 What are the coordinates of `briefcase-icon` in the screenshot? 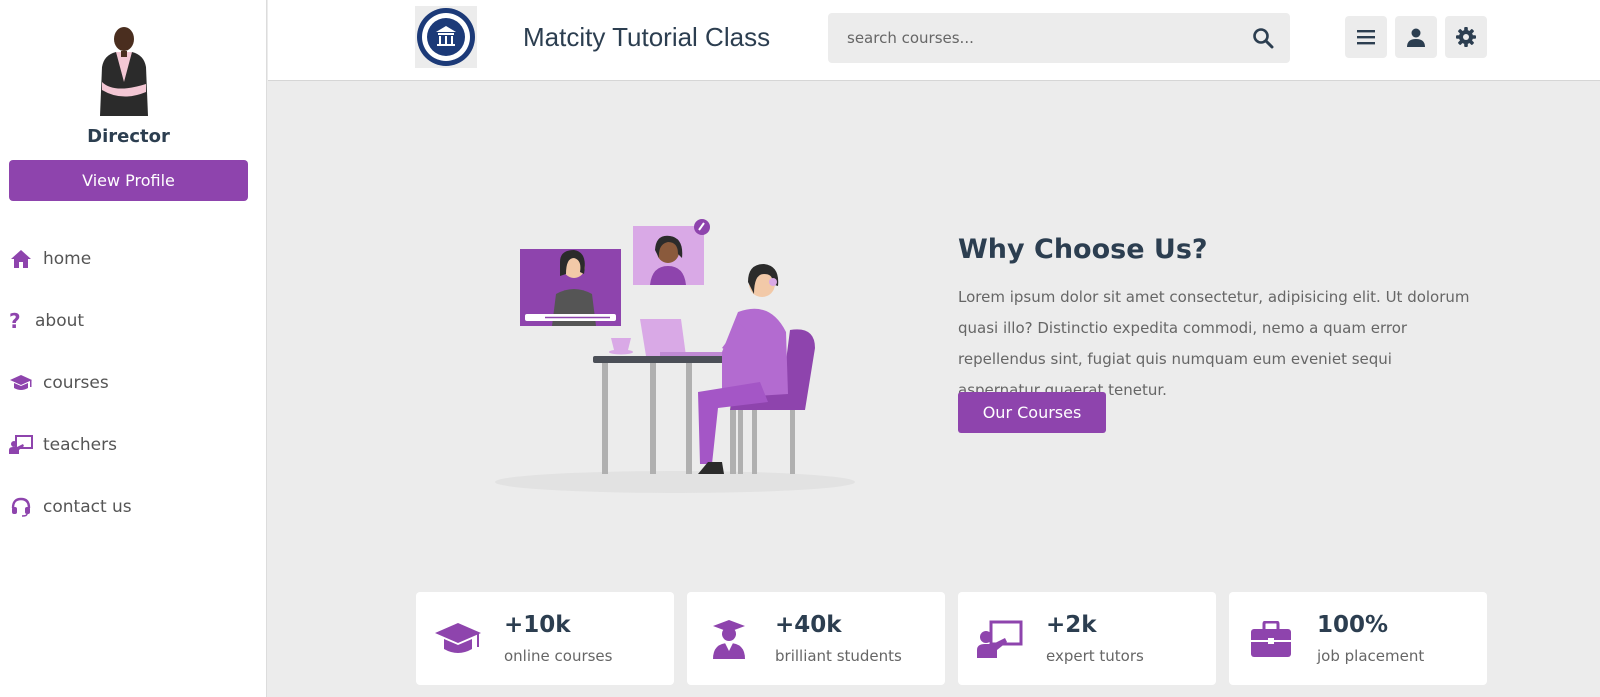 It's located at (1271, 639).